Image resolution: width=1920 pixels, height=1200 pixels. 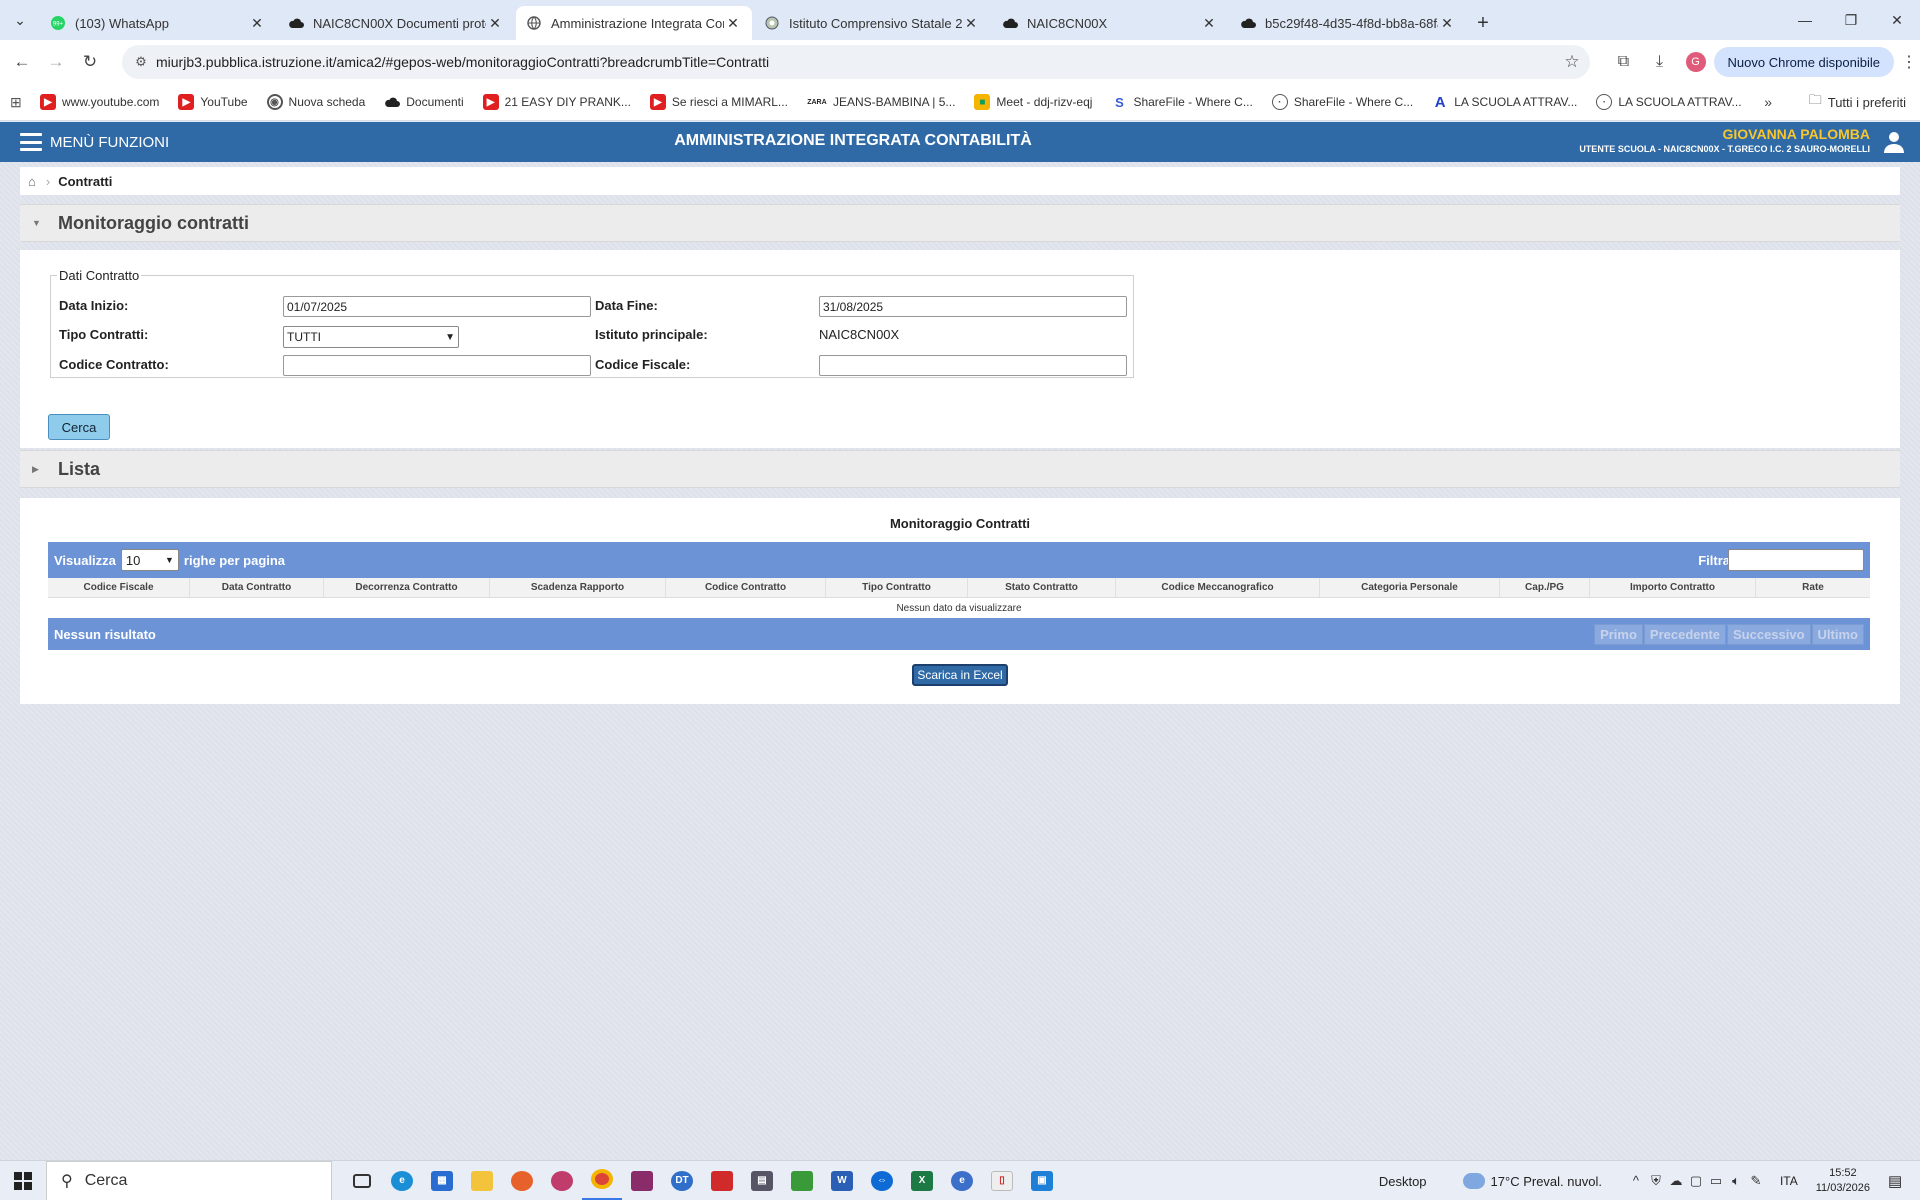 I want to click on restore-icon: ❐, so click(x=1851, y=20).